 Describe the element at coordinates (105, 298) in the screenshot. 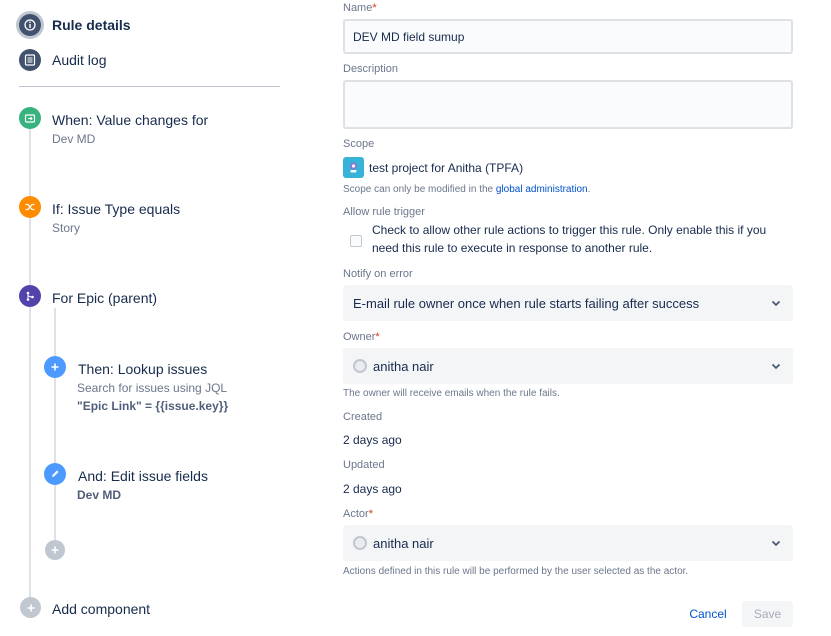

I see `branch-title: For Epic (parent)` at that location.